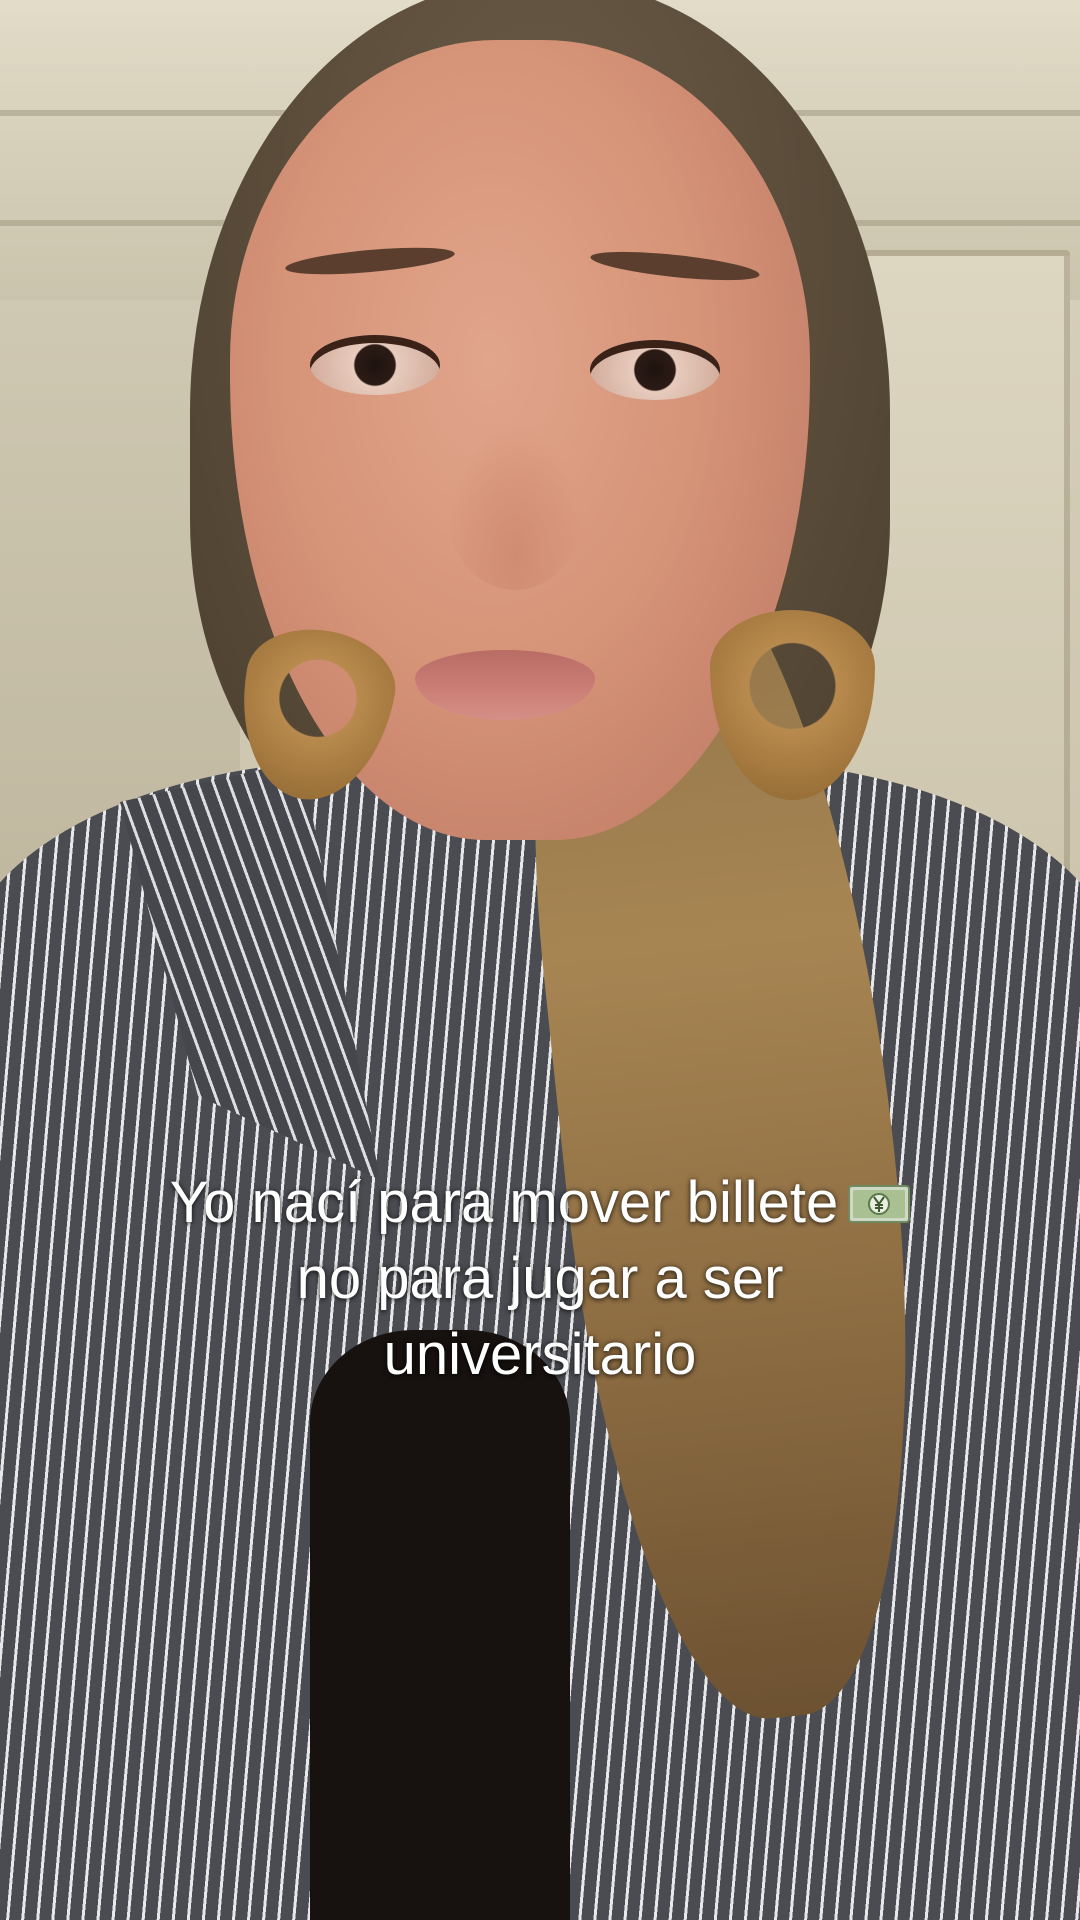 This screenshot has height=1920, width=1080. I want to click on caption-line-2: no para jugar a ser, so click(540, 1278).